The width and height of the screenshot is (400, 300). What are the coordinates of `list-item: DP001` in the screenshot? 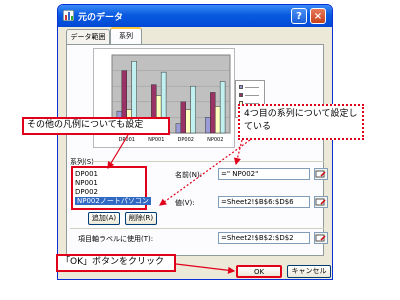 It's located at (86, 174).